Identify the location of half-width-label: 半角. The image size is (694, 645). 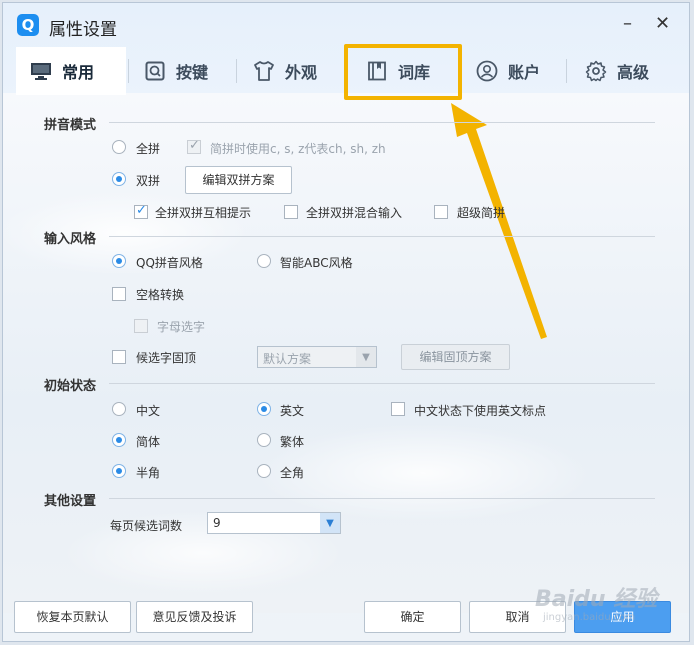
(148, 473).